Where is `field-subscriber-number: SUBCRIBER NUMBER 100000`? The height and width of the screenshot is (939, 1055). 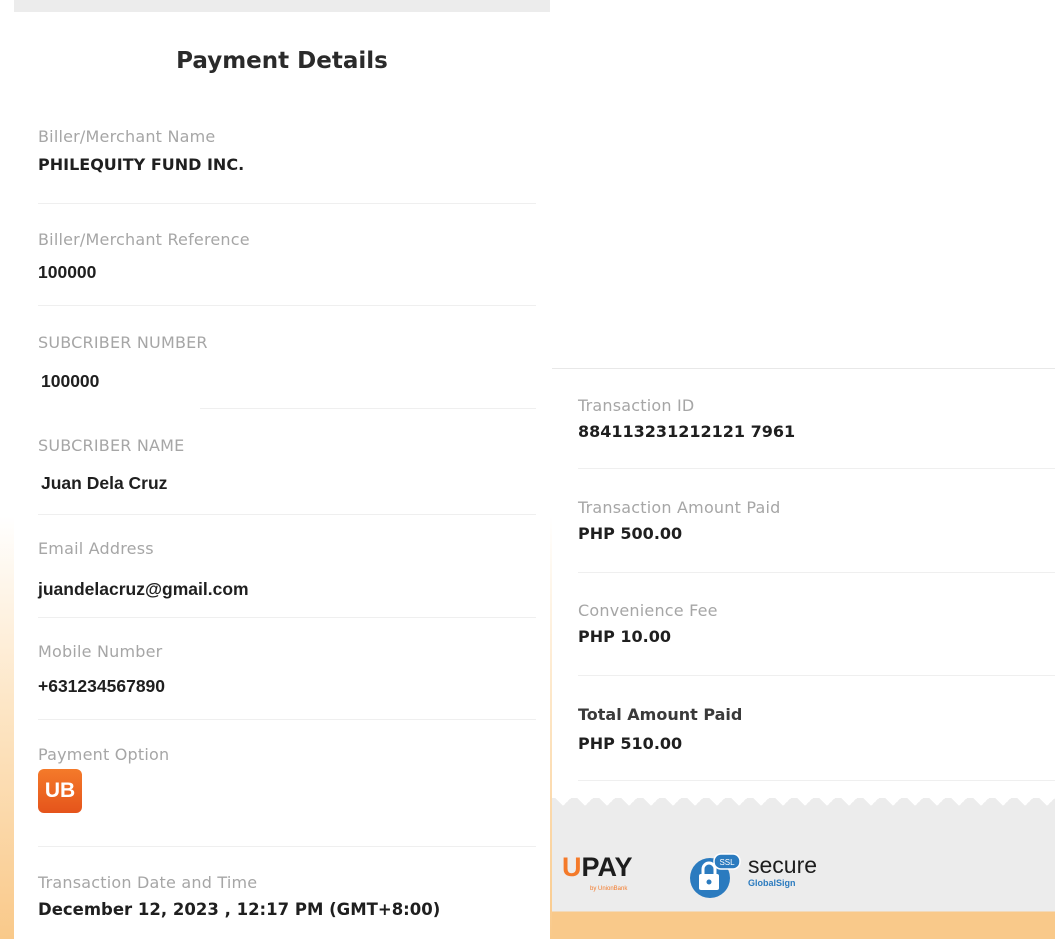 field-subscriber-number: SUBCRIBER NUMBER 100000 is located at coordinates (287, 362).